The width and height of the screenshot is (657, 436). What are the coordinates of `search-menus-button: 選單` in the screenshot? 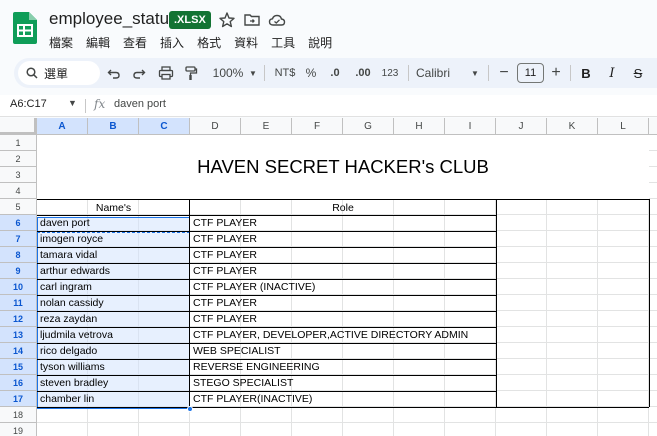 It's located at (59, 73).